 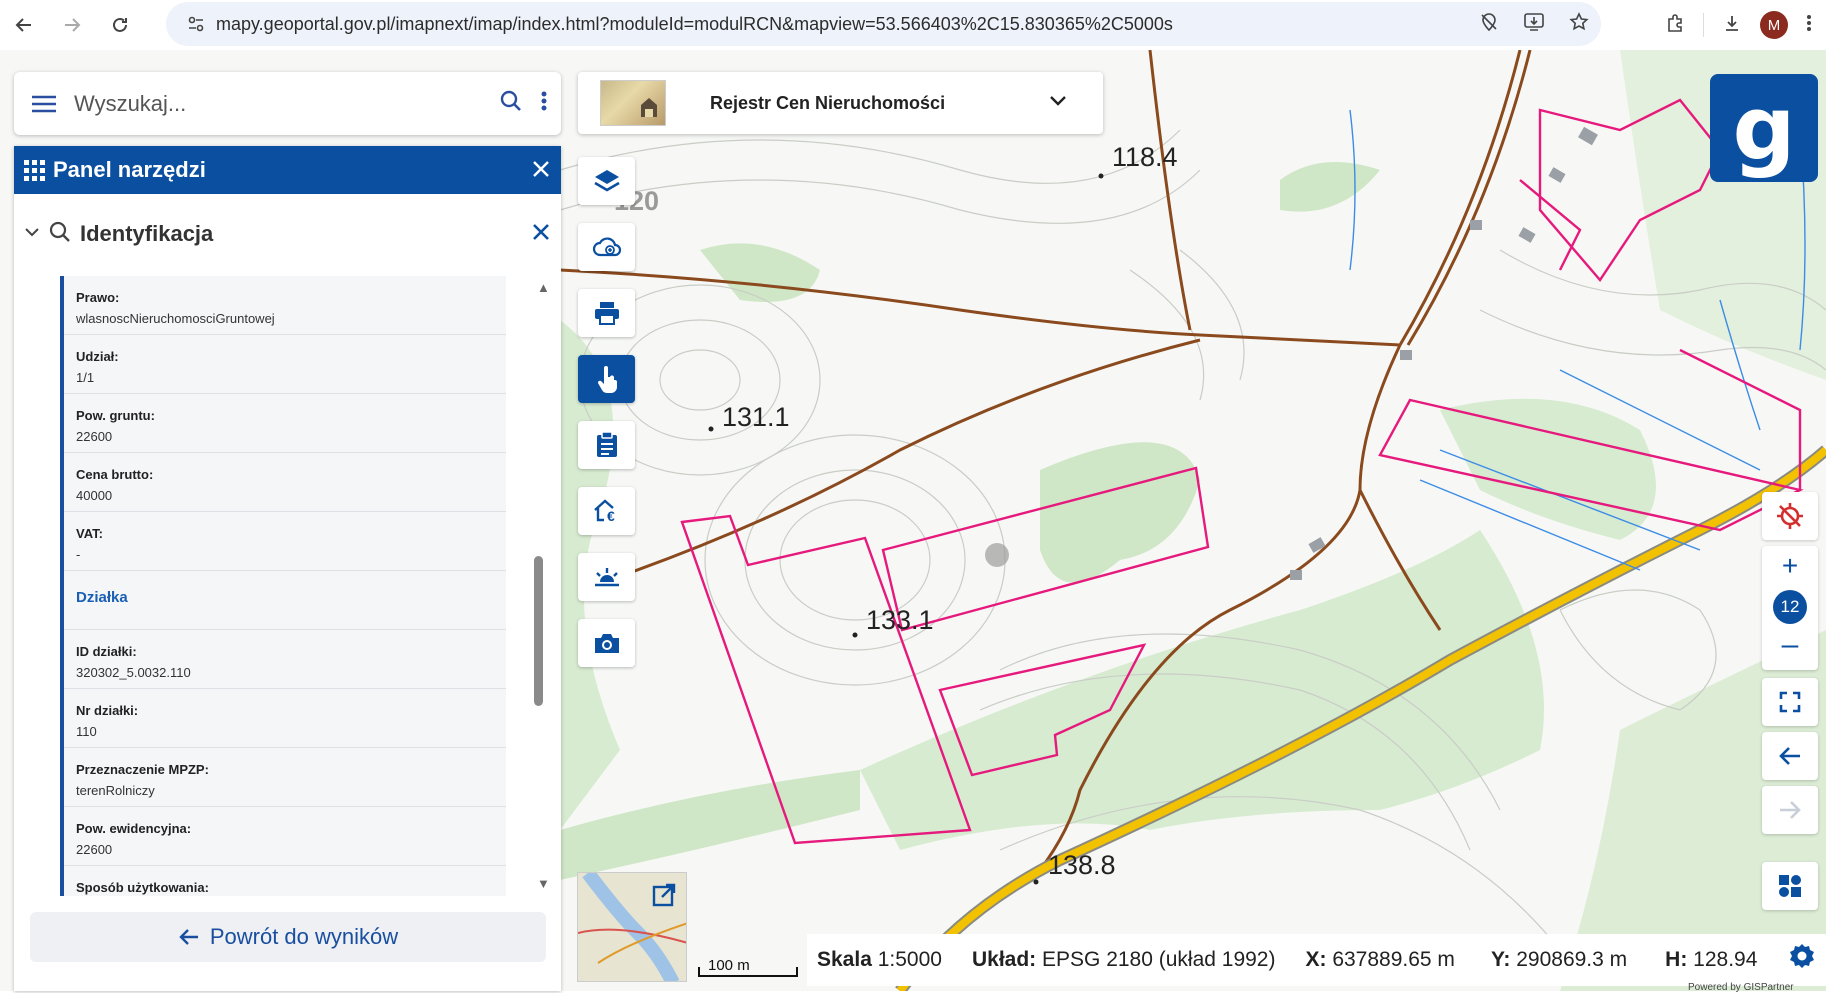 I want to click on detail-value: 110, so click(x=86, y=731).